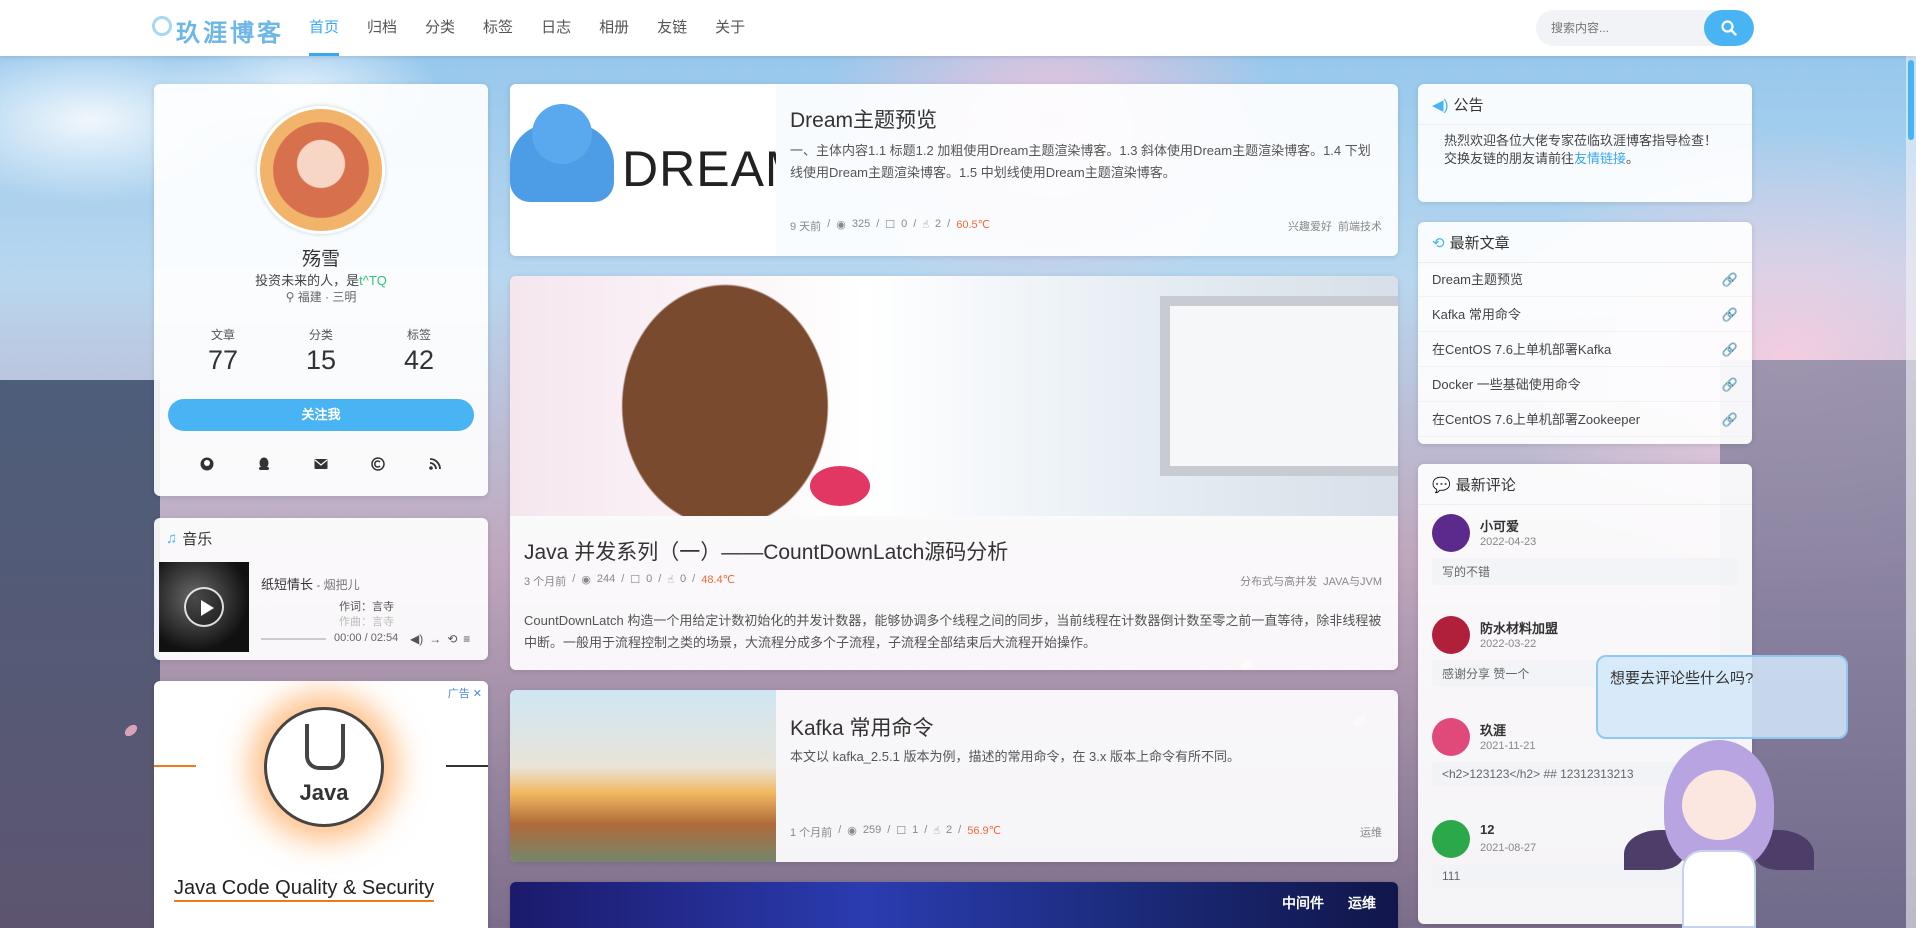 The height and width of the screenshot is (928, 1916). Describe the element at coordinates (1519, 627) in the screenshot. I see `comment-author: 防水材料加盟` at that location.